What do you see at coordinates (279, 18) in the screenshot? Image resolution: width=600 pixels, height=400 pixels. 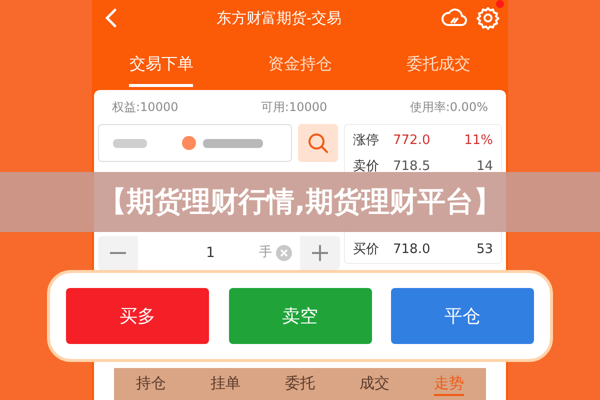 I see `window-title: 东方财富期货-交易` at bounding box center [279, 18].